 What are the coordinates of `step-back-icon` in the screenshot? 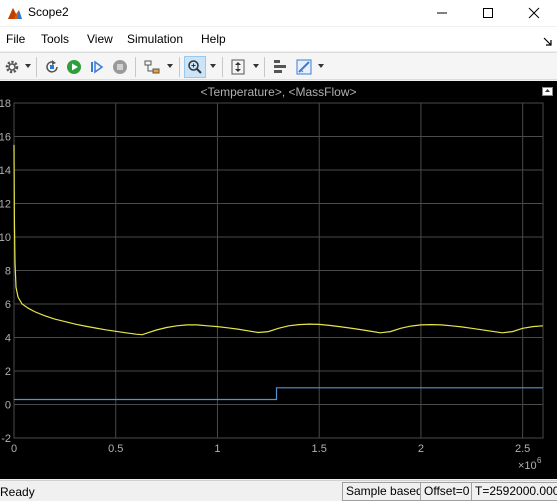 It's located at (52, 66).